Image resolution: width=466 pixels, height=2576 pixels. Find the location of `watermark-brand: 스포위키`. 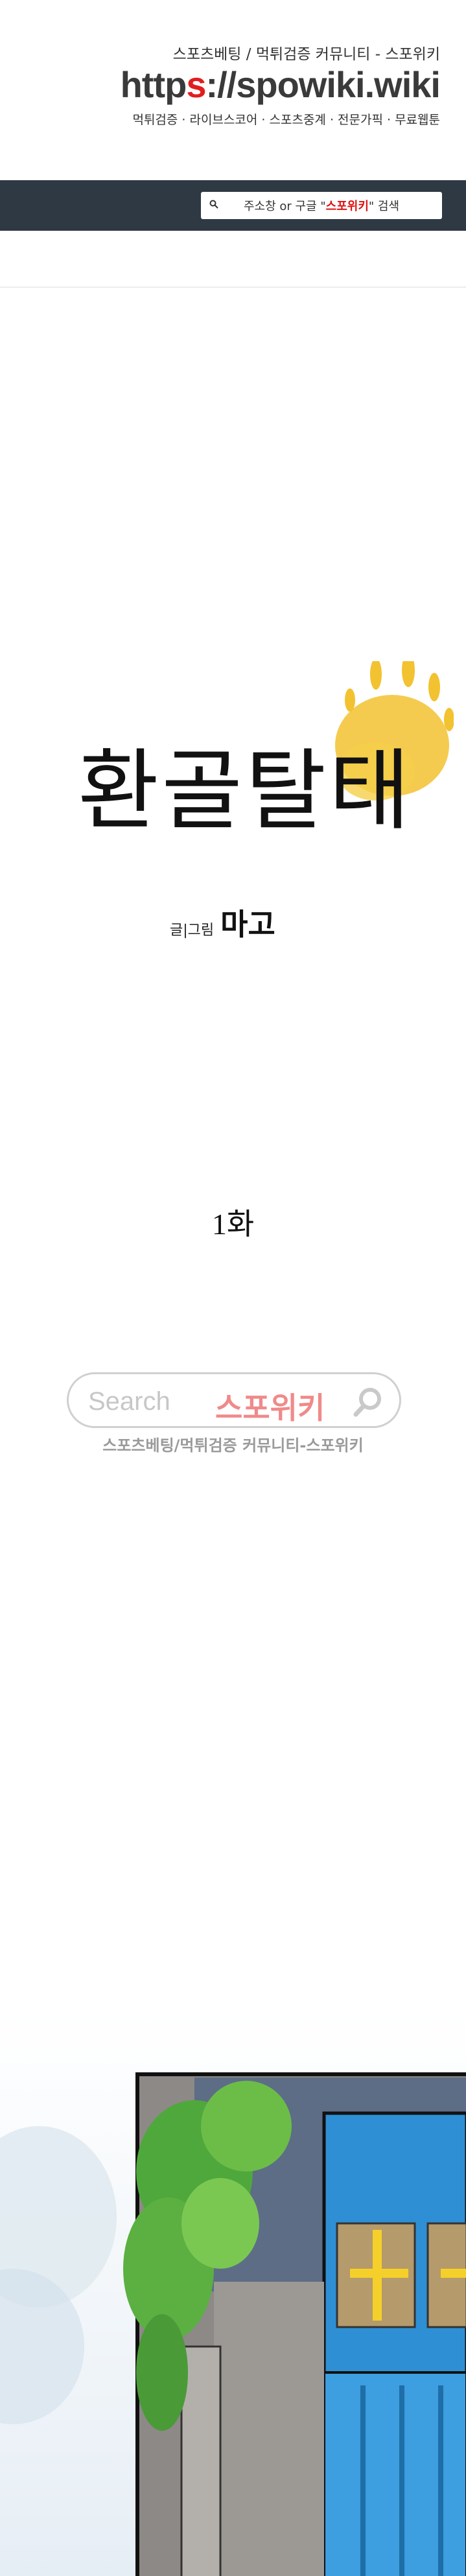

watermark-brand: 스포위키 is located at coordinates (270, 1407).